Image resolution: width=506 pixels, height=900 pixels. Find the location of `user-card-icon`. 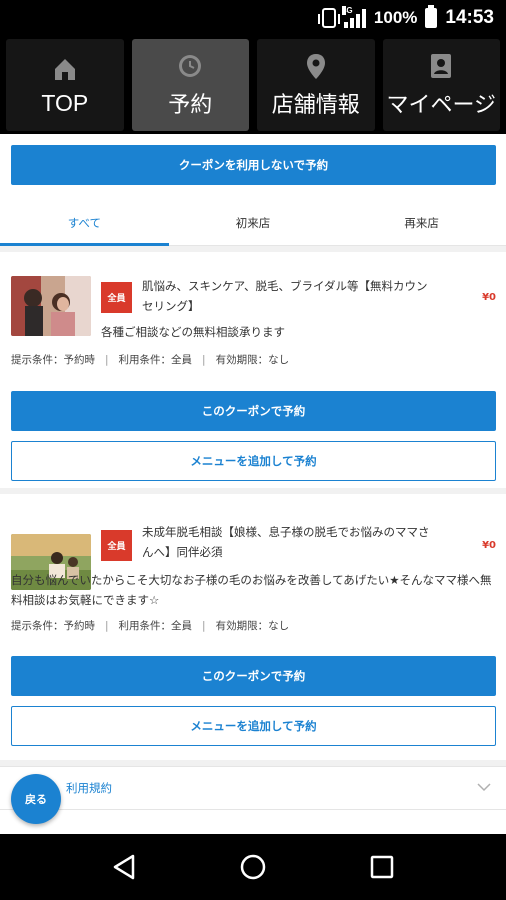

user-card-icon is located at coordinates (441, 66).